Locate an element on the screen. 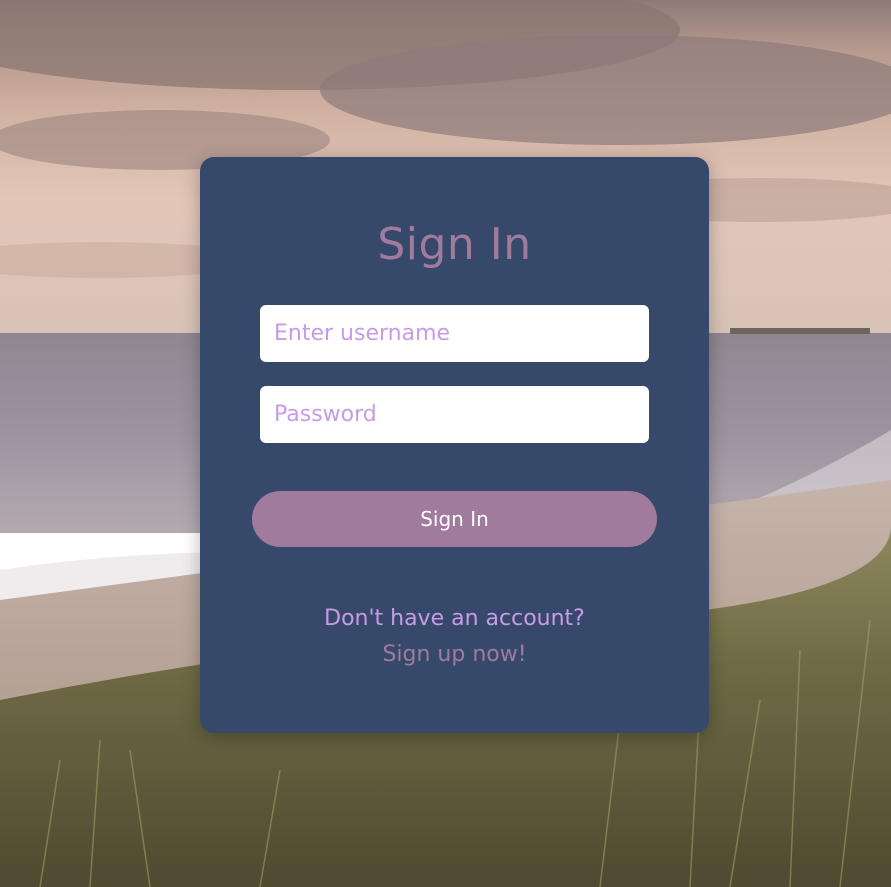  password-input is located at coordinates (454, 414).